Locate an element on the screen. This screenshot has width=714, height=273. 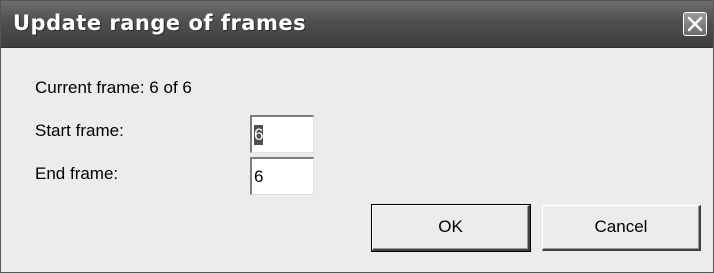
ok-button: OK is located at coordinates (451, 228).